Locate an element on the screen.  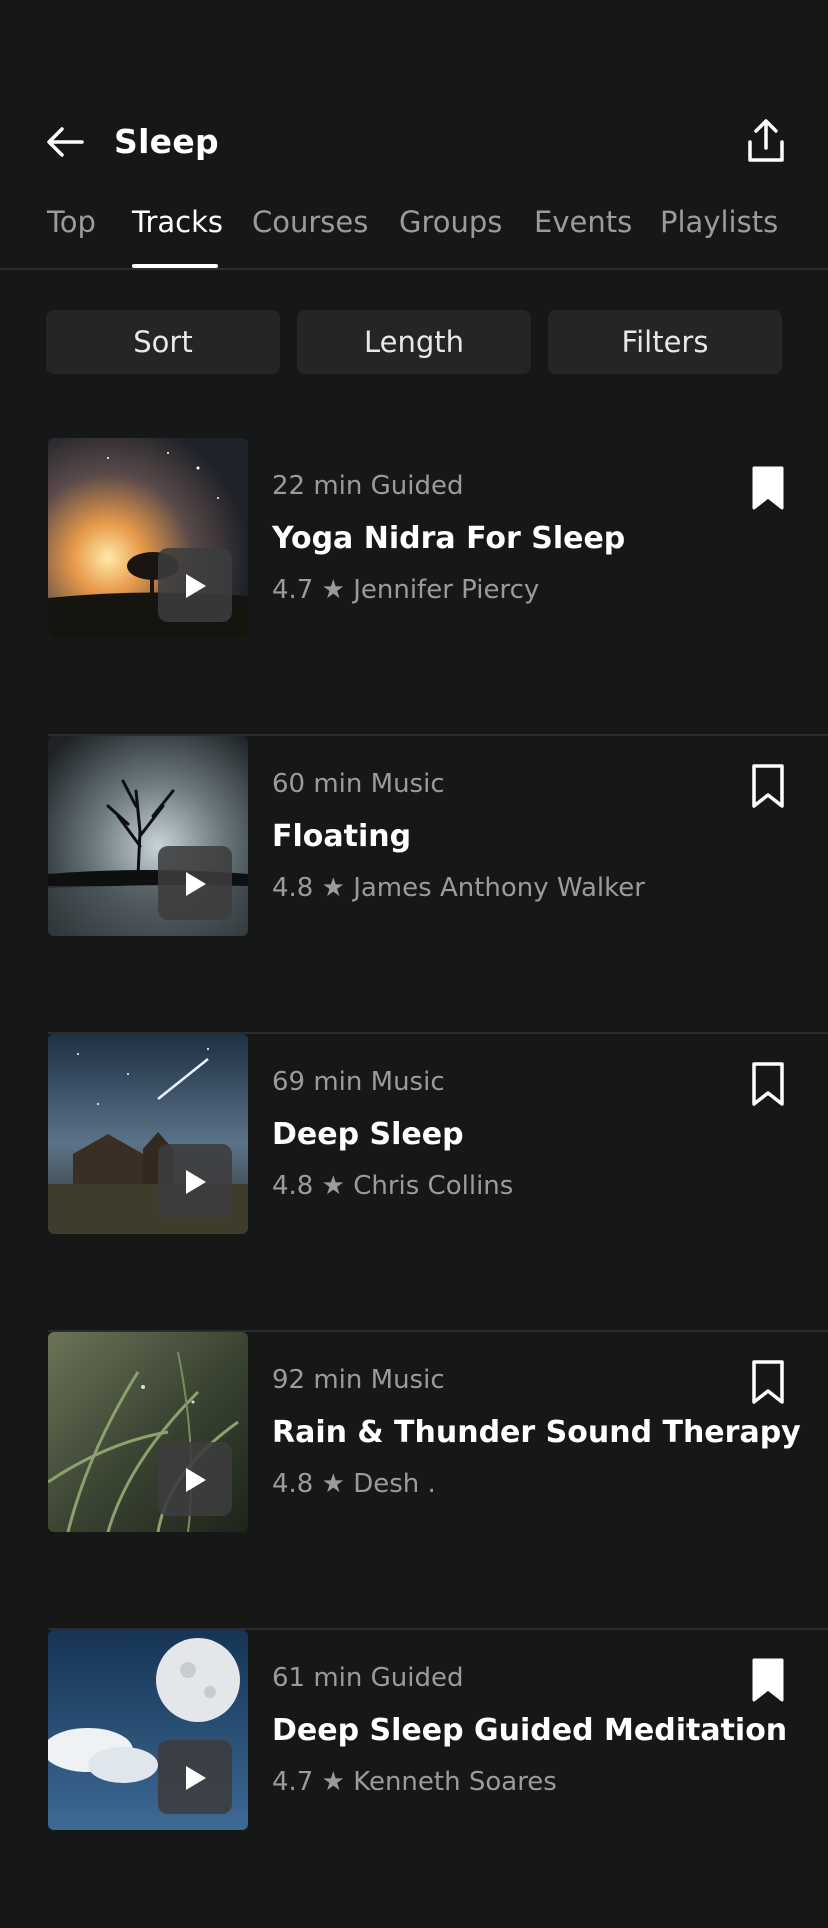
track-meta: 22 min Guided is located at coordinates (368, 486).